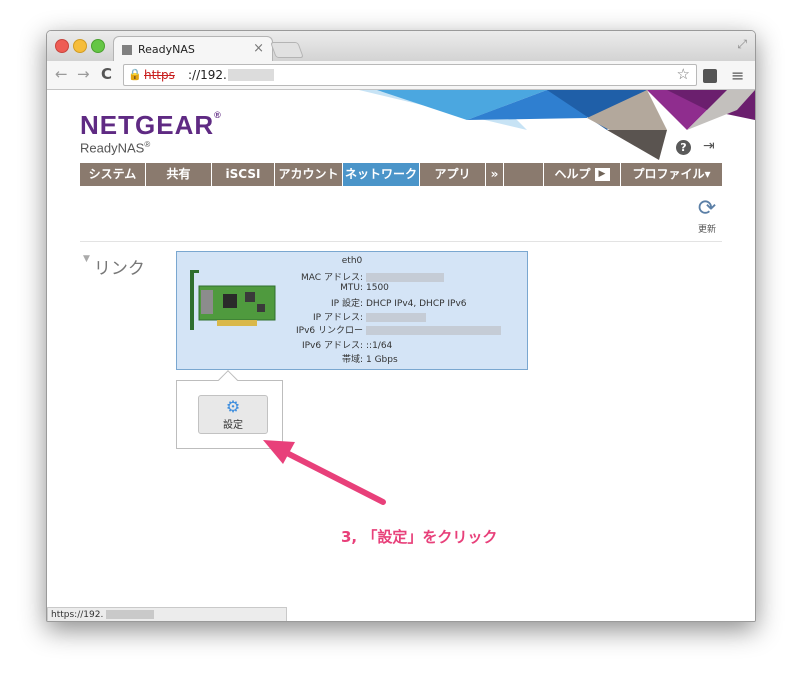 This screenshot has height=684, width=800. What do you see at coordinates (329, 331) in the screenshot?
I see `row-label: IPv6 リンクロー` at bounding box center [329, 331].